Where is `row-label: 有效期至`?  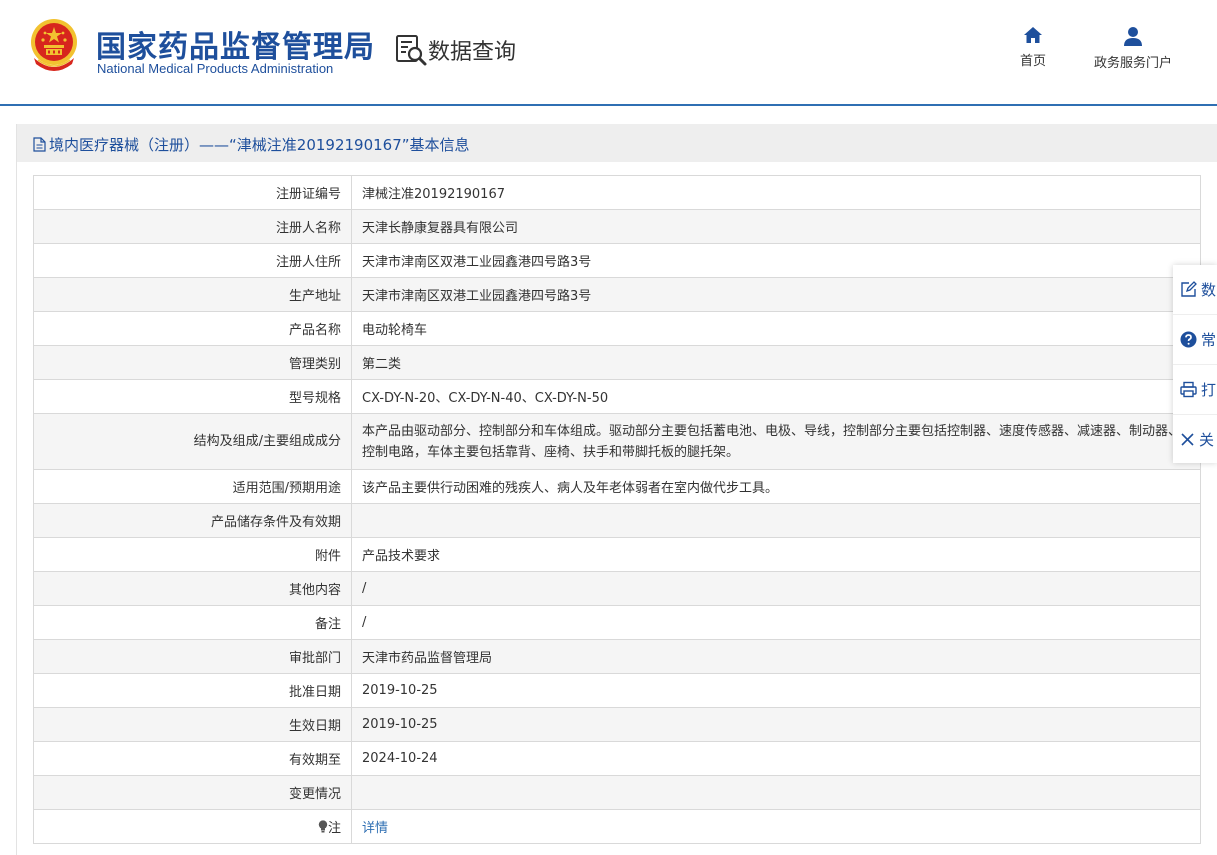
row-label: 有效期至 is located at coordinates (192, 758).